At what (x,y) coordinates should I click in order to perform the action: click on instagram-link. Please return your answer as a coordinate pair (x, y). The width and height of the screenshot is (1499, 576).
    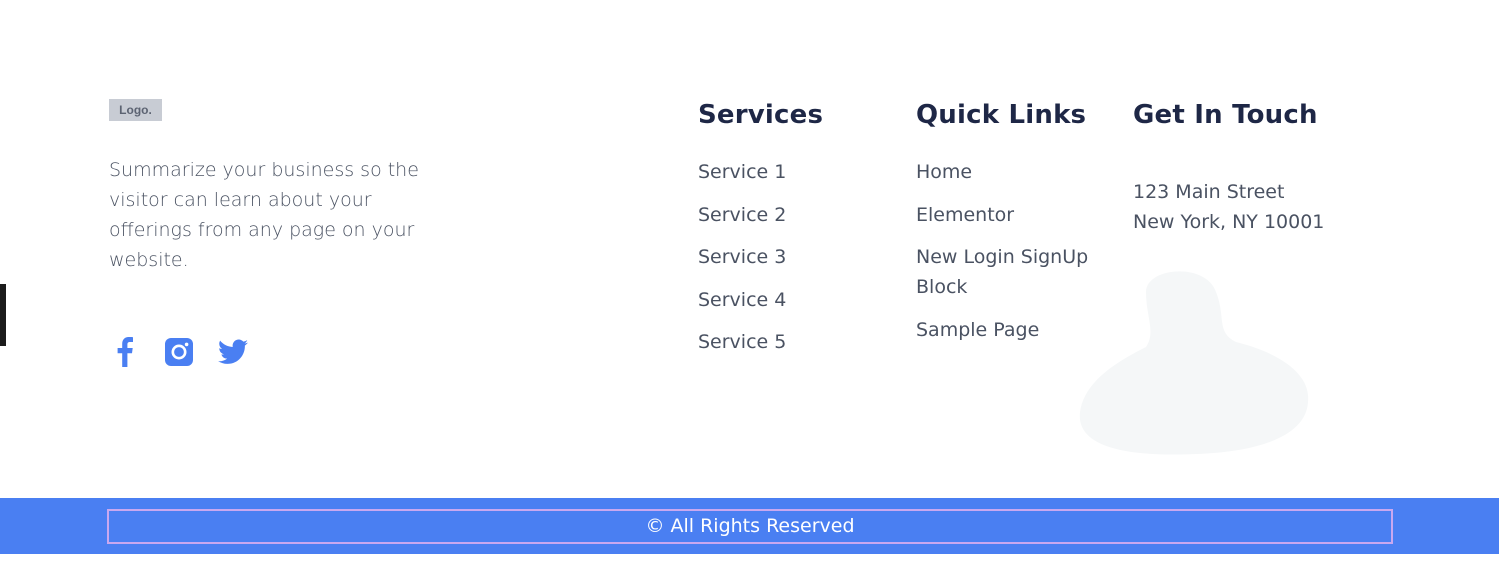
    Looking at the image, I should click on (179, 352).